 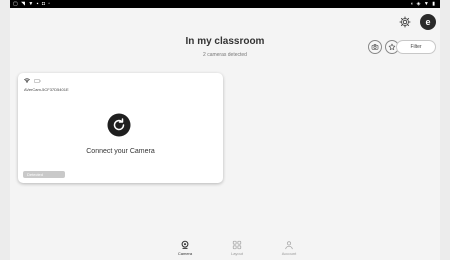 I want to click on connect-refresh-icon, so click(x=119, y=125).